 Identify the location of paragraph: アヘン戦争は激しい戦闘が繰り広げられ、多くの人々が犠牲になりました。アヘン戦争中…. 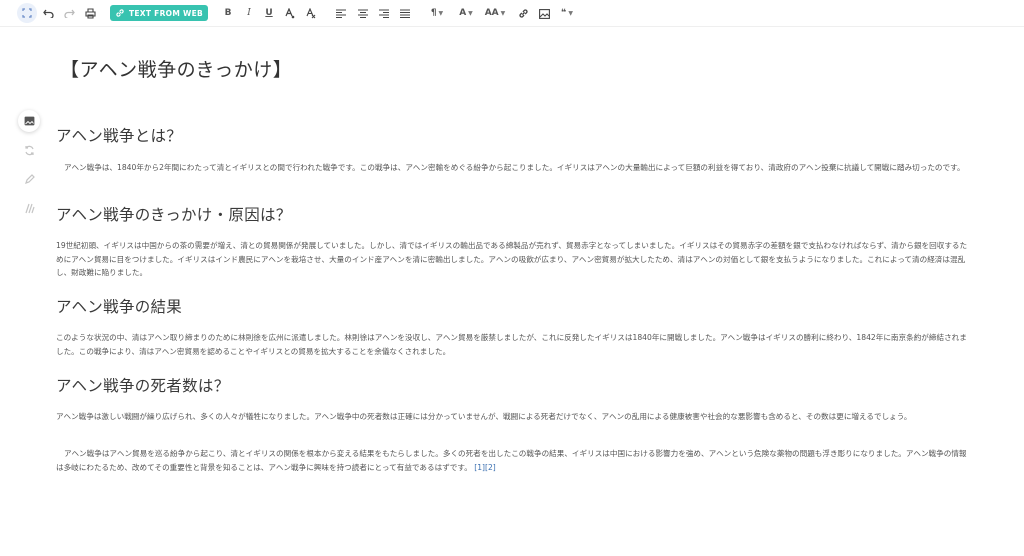
(512, 417).